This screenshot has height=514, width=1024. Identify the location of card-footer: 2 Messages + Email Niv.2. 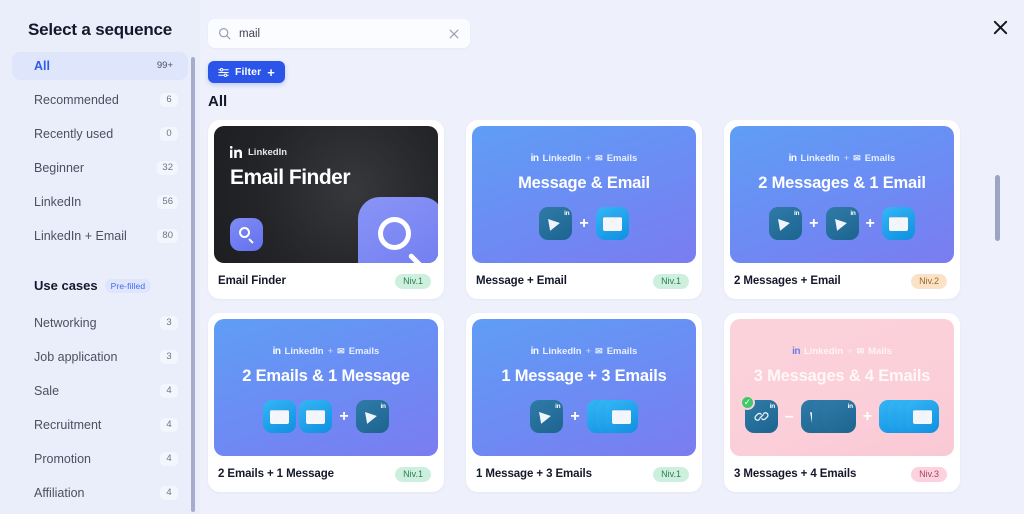
(842, 281).